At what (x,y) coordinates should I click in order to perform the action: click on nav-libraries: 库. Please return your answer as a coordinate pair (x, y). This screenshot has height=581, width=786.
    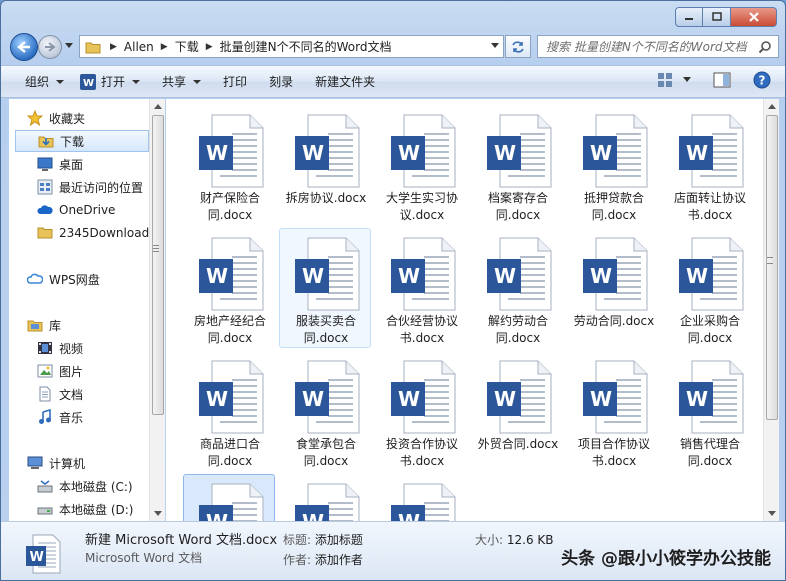
    Looking at the image, I should click on (44, 325).